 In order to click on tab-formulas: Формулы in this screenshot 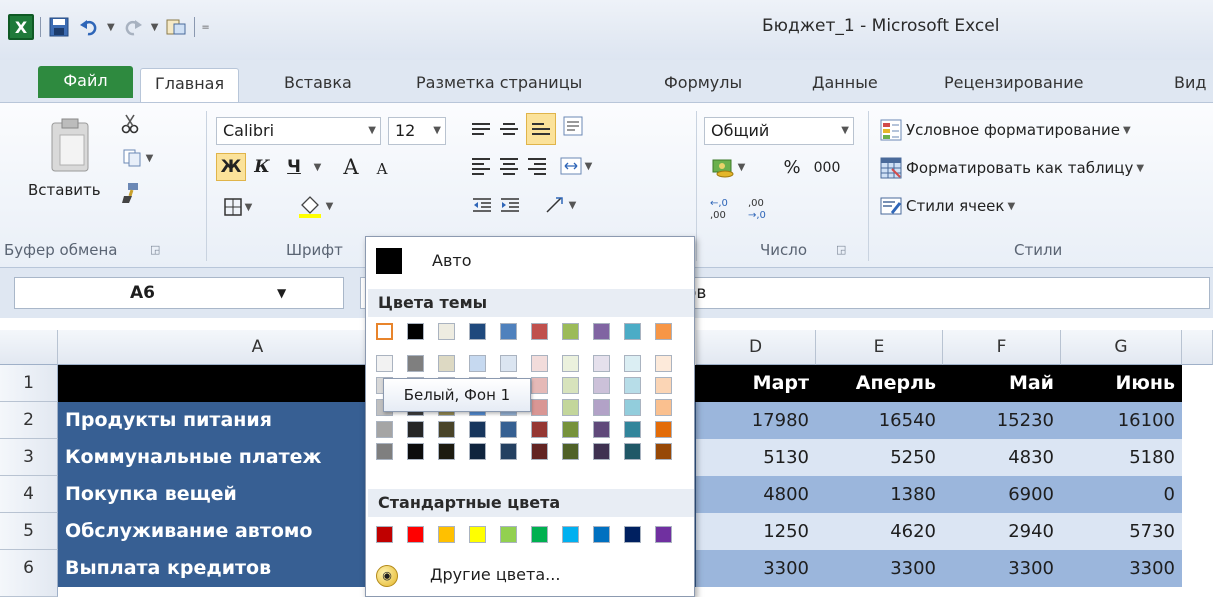, I will do `click(703, 85)`.